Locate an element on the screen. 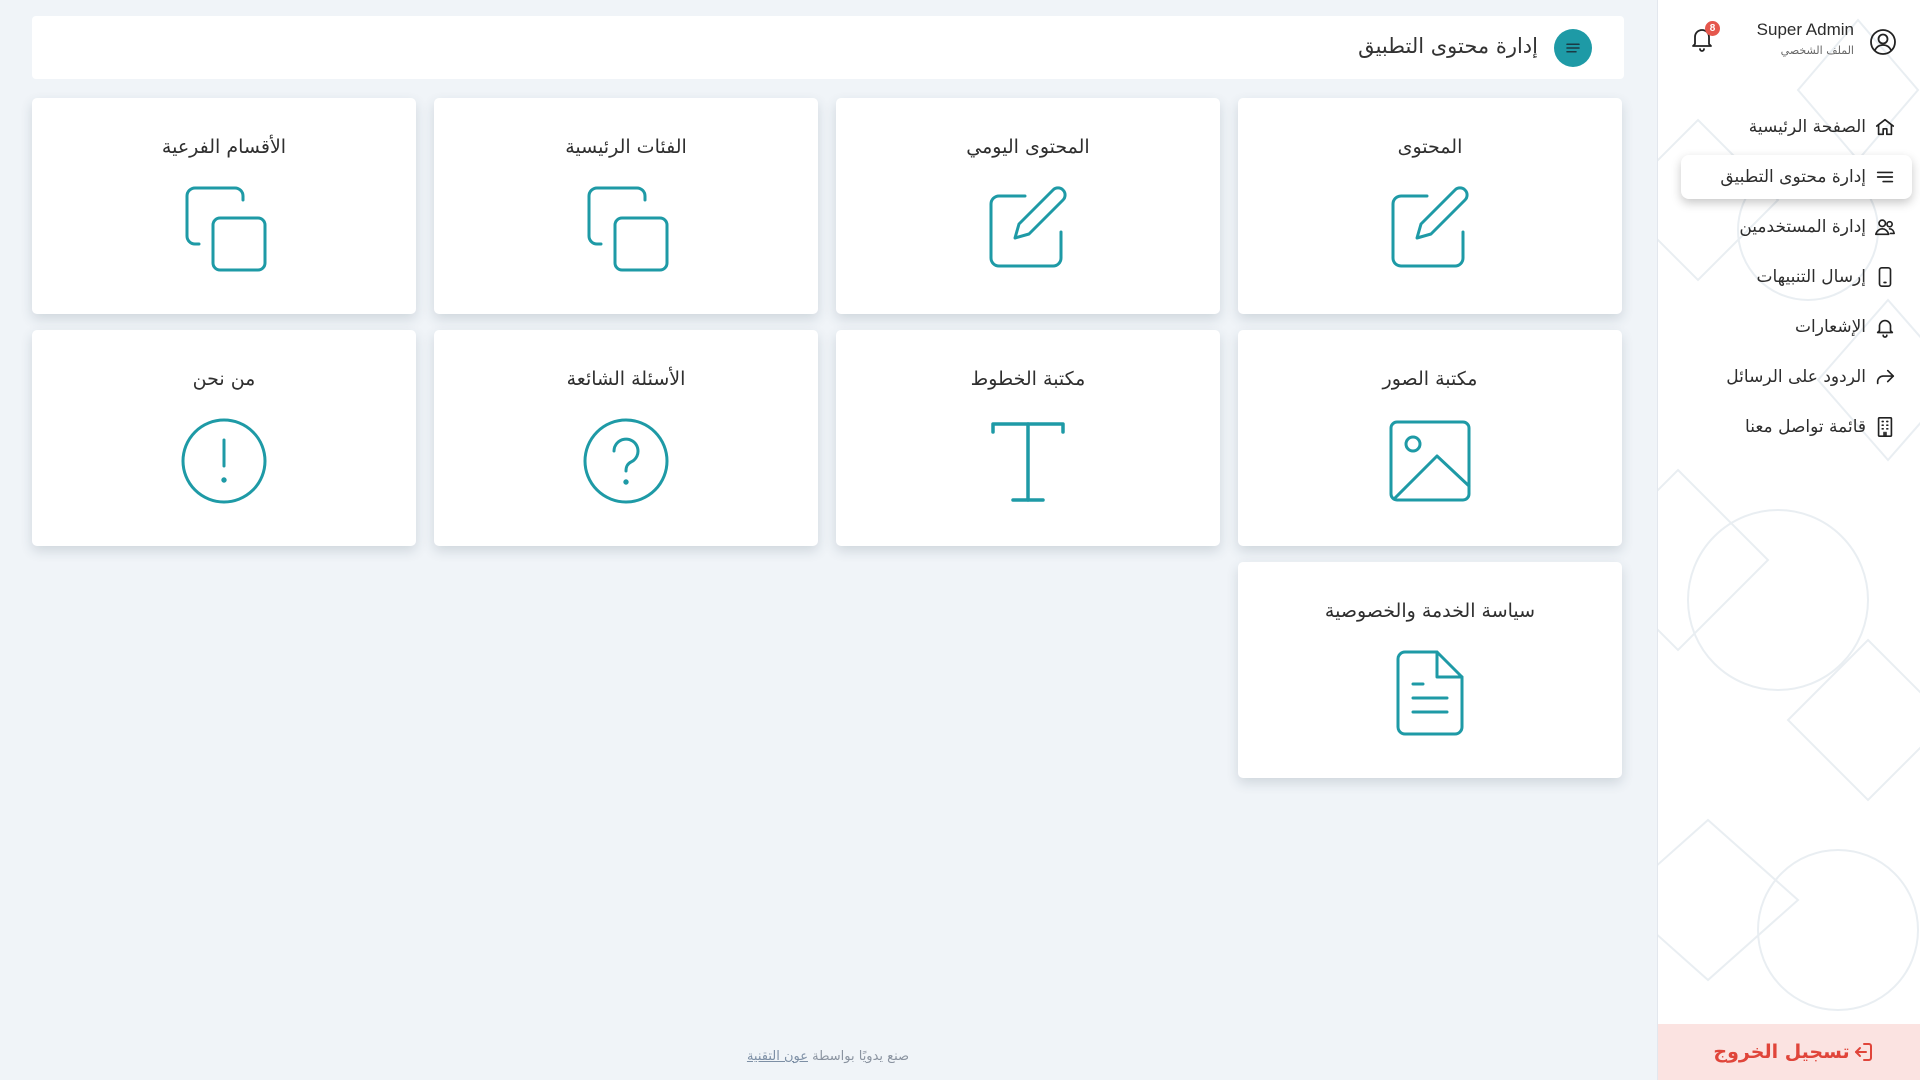  reply-arrow-icon is located at coordinates (1885, 377).